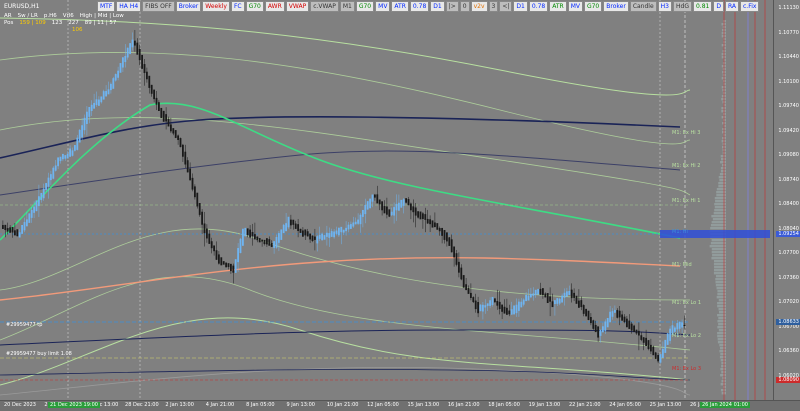  I want to click on time-tick: 19 Jan 13:00, so click(544, 405).